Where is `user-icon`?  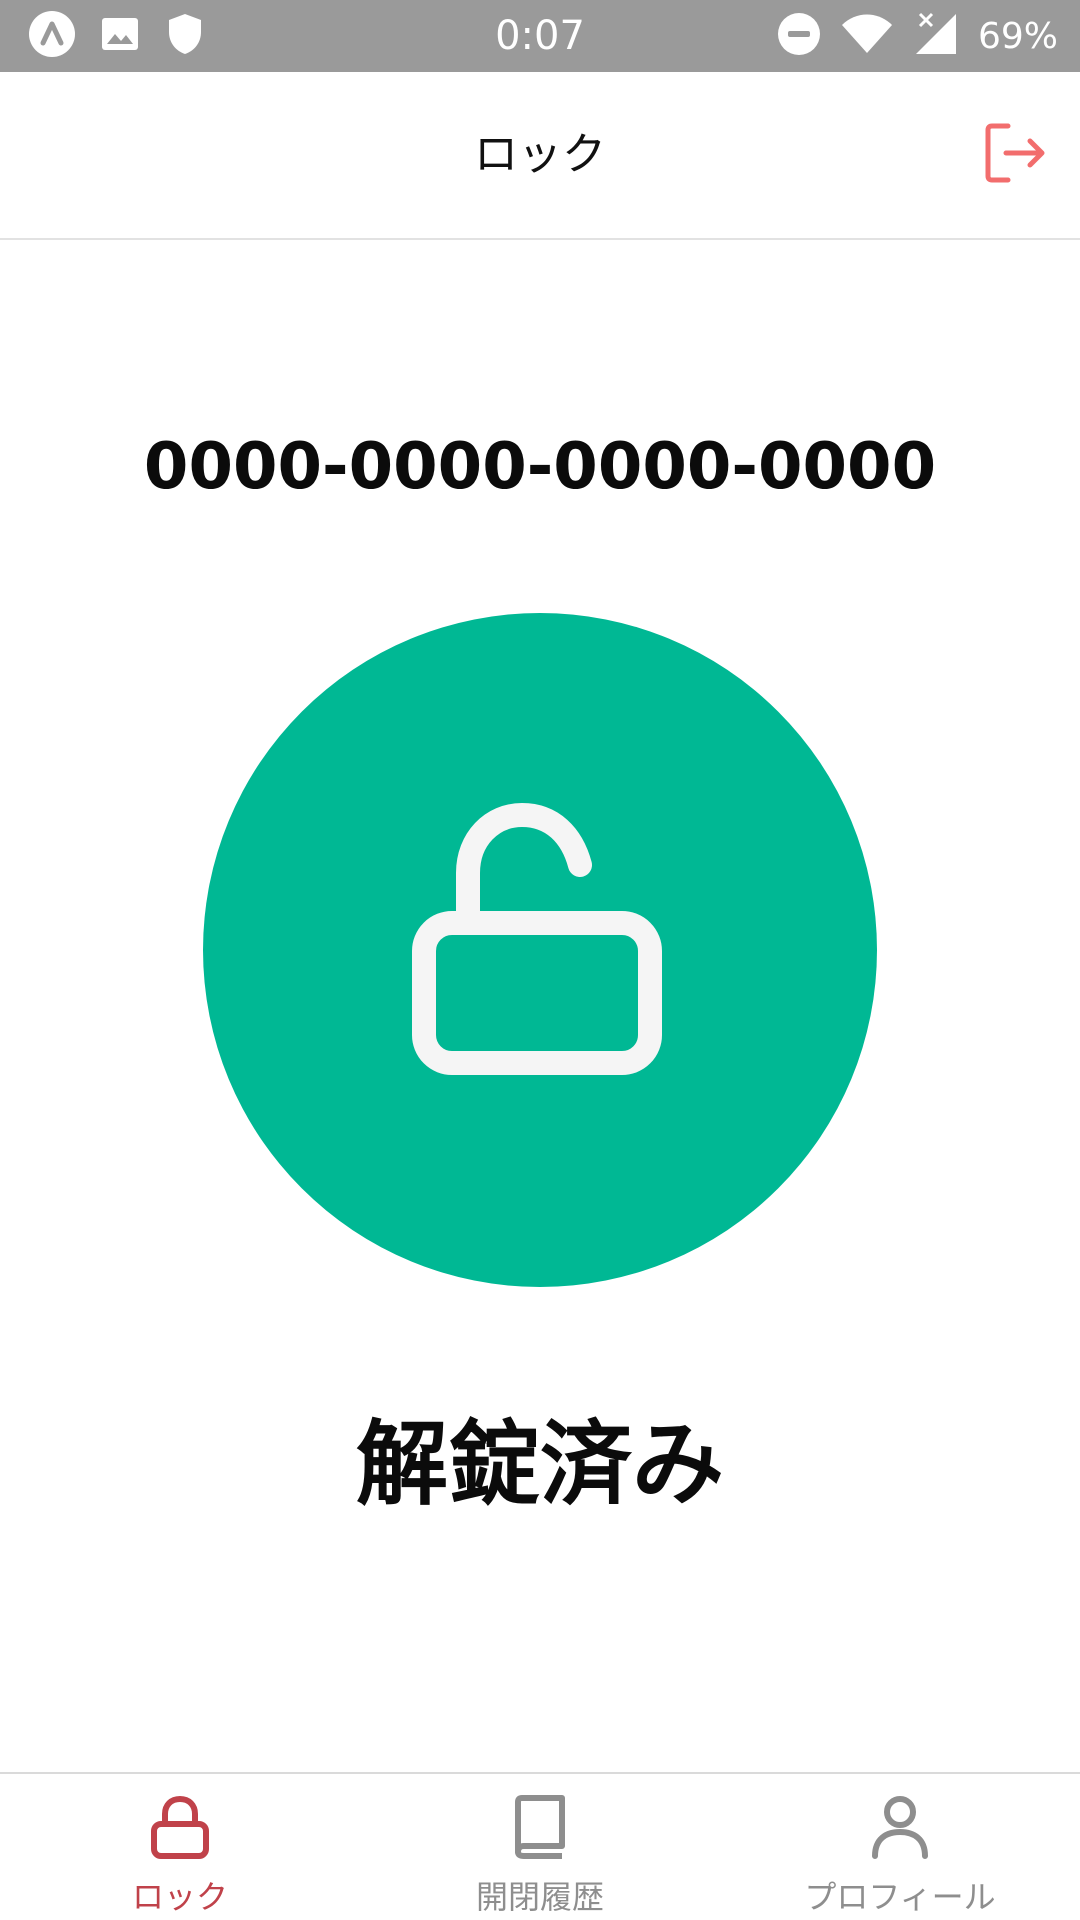
user-icon is located at coordinates (900, 1827).